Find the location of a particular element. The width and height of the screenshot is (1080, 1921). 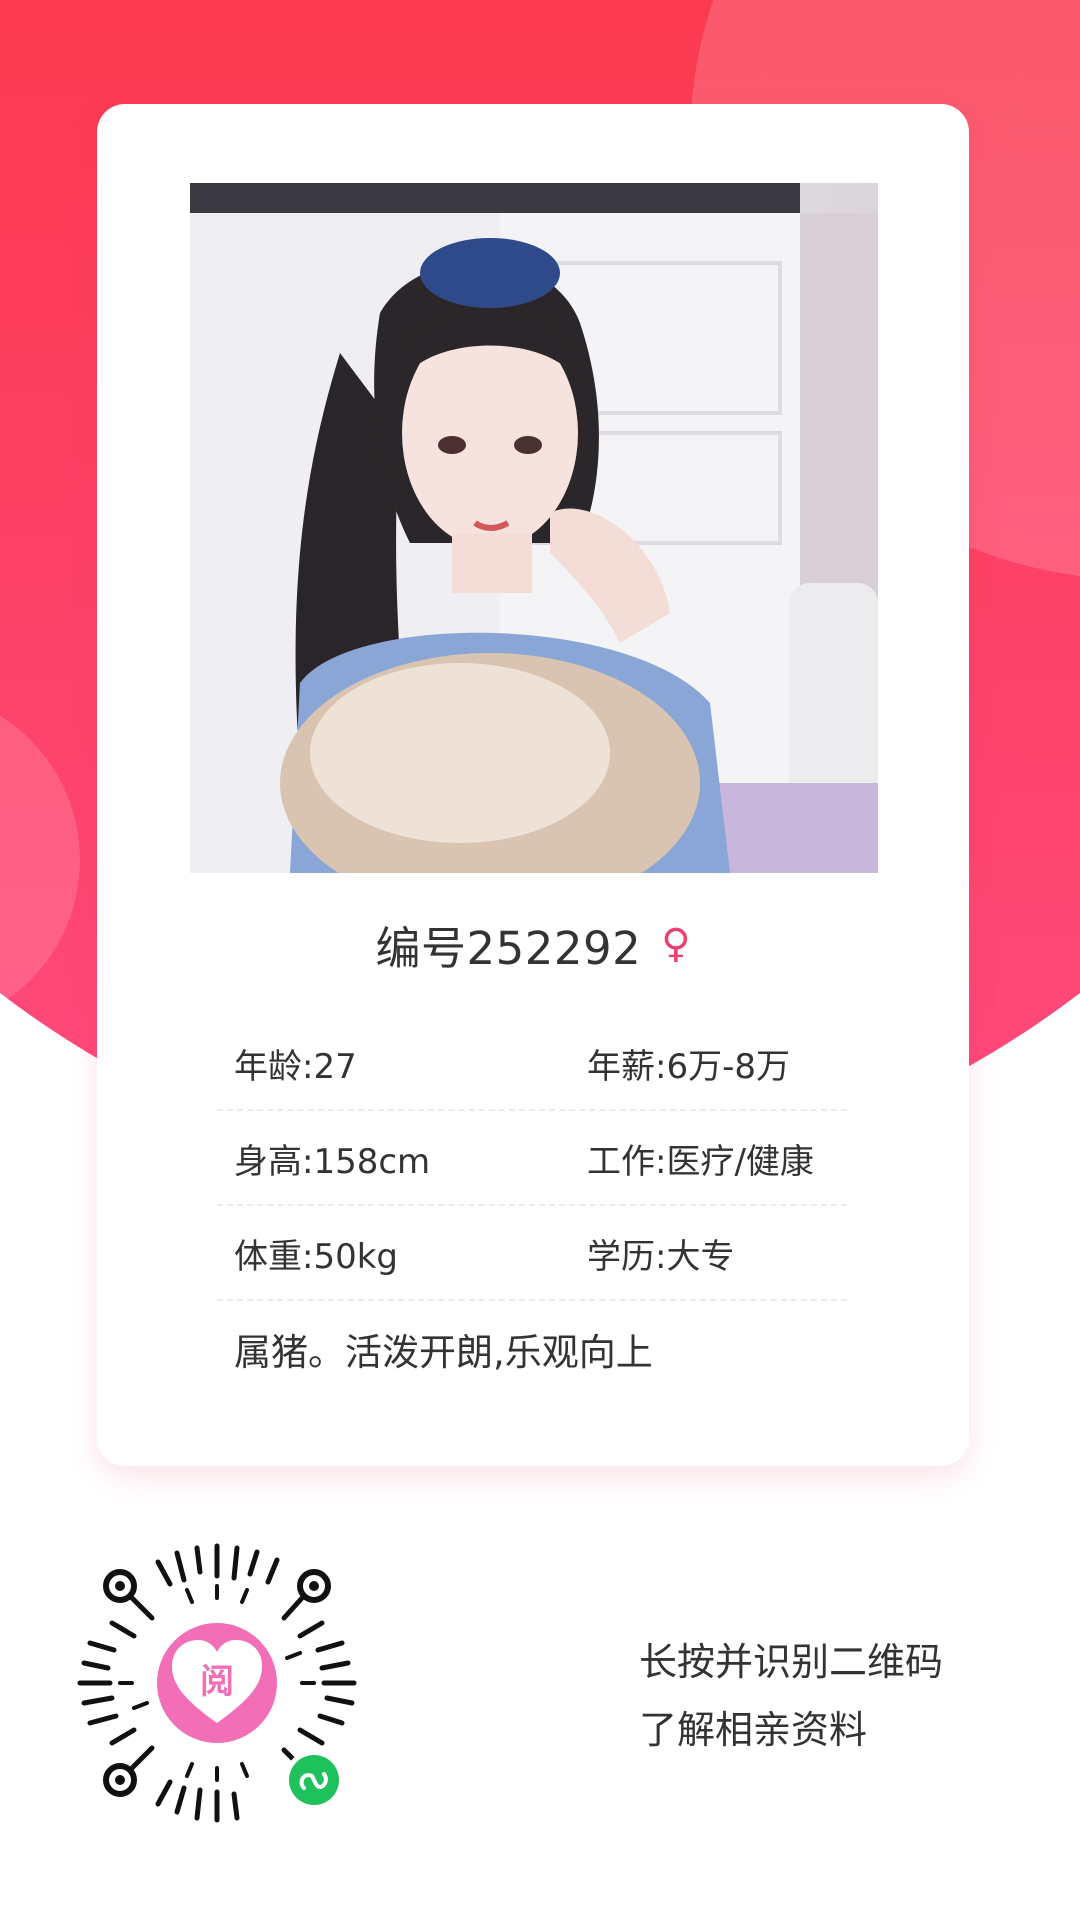

qr-hint-line1: 长按并识别二维码 is located at coordinates (791, 1662).